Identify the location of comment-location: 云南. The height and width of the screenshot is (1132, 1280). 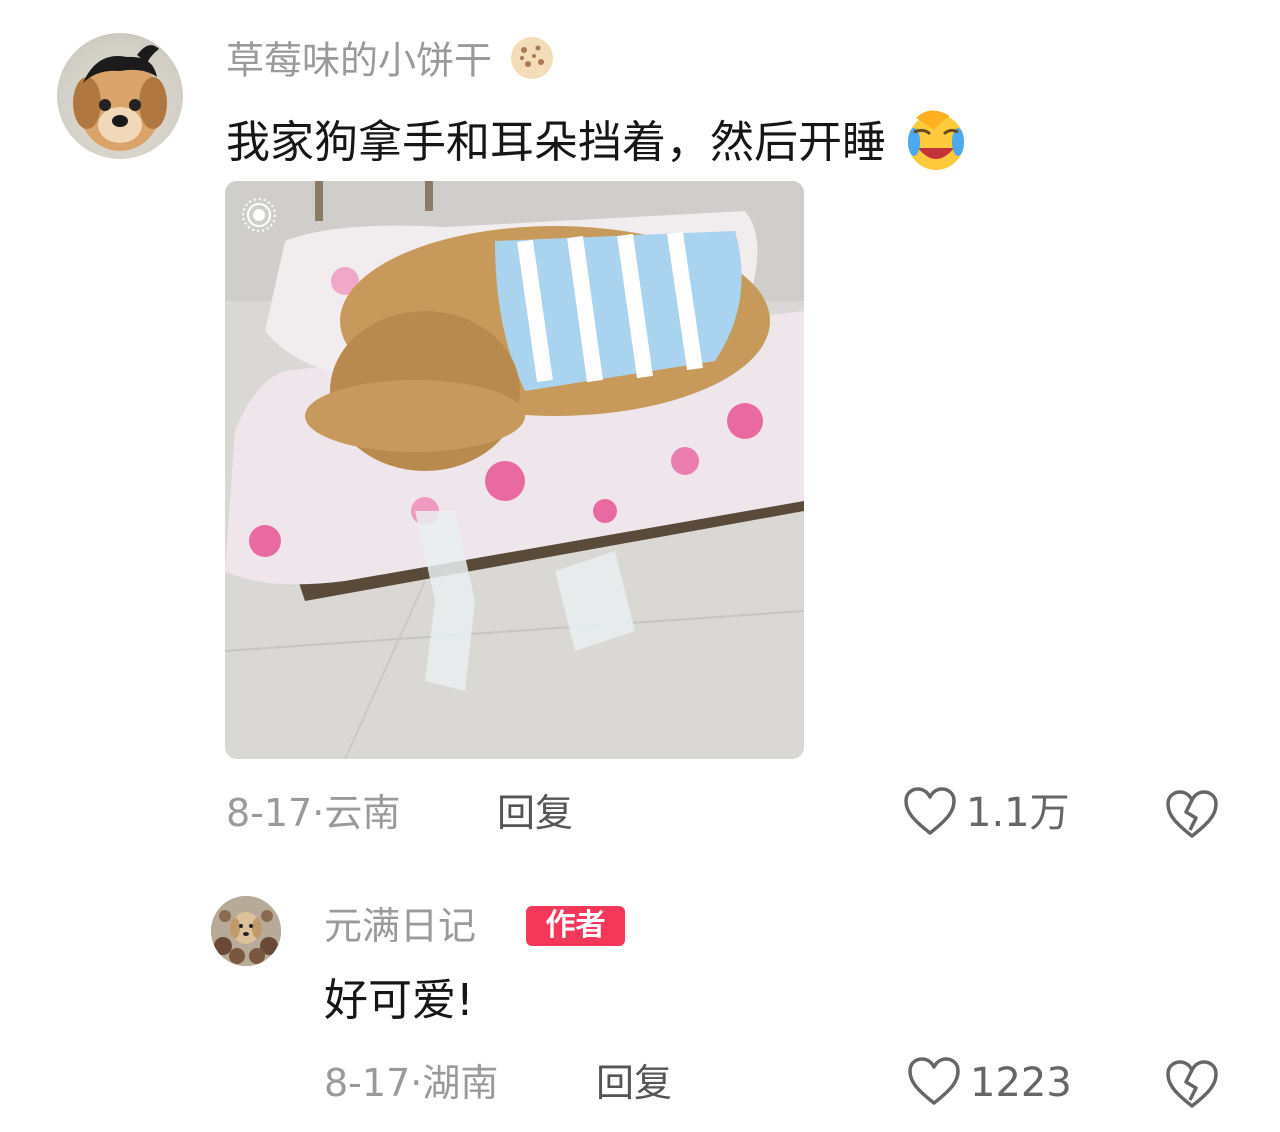
(362, 813).